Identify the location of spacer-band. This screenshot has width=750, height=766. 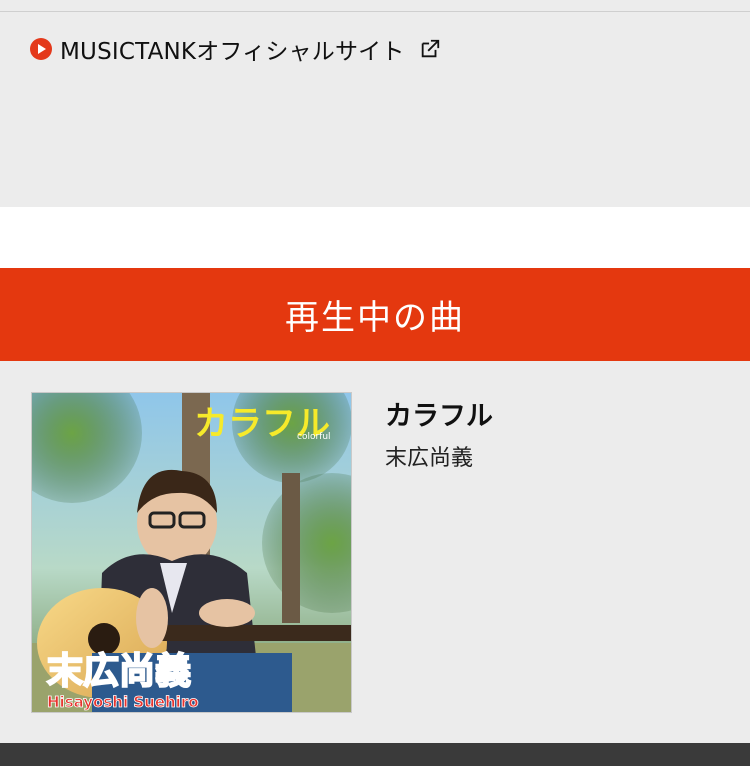
(375, 237).